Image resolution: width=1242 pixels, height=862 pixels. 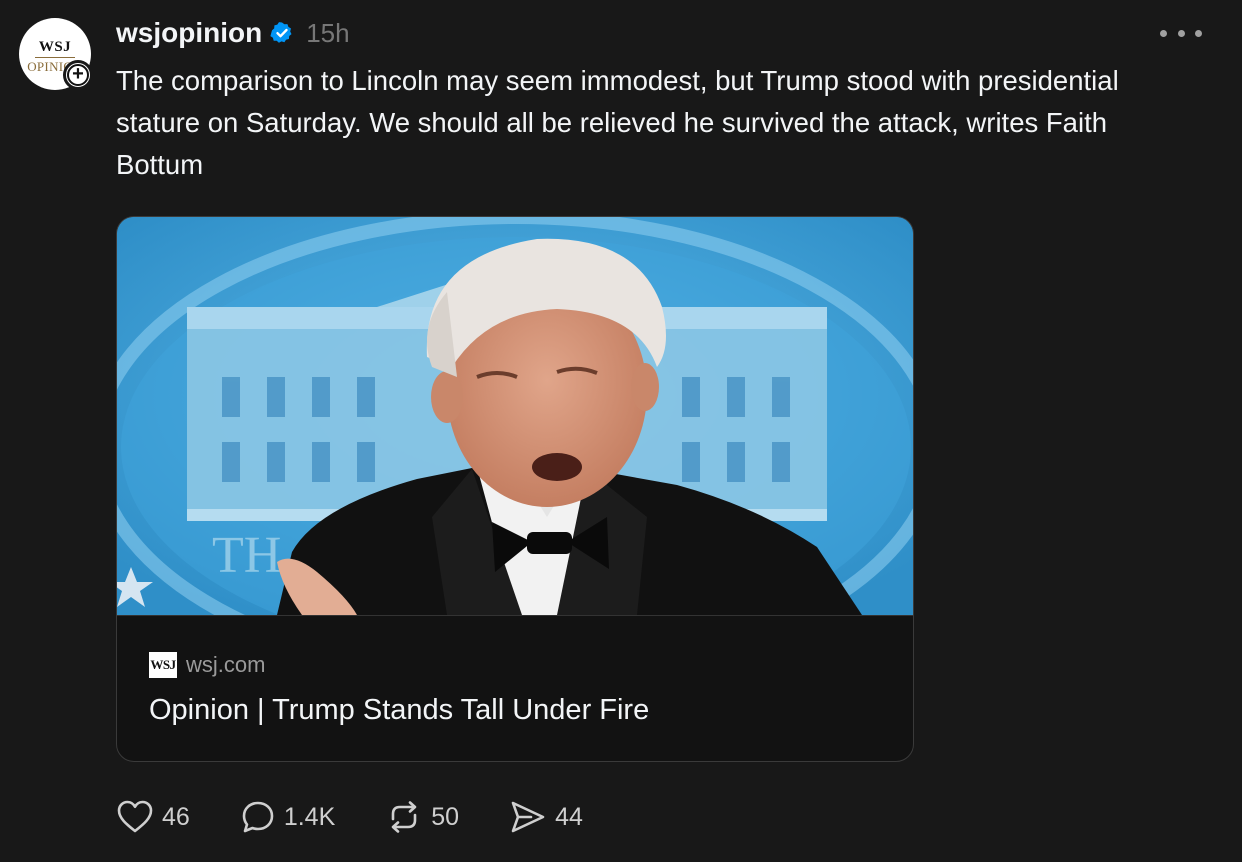 I want to click on plus-icon: +, so click(x=78, y=75).